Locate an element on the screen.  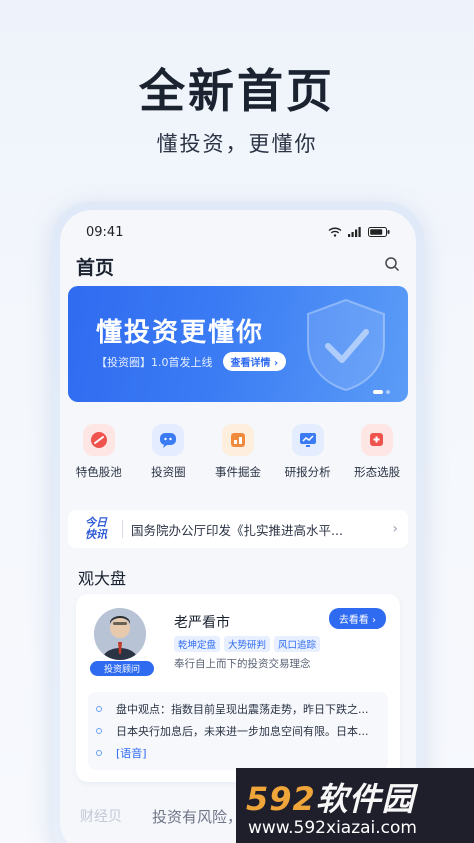
shield-check-icon is located at coordinates (346, 346).